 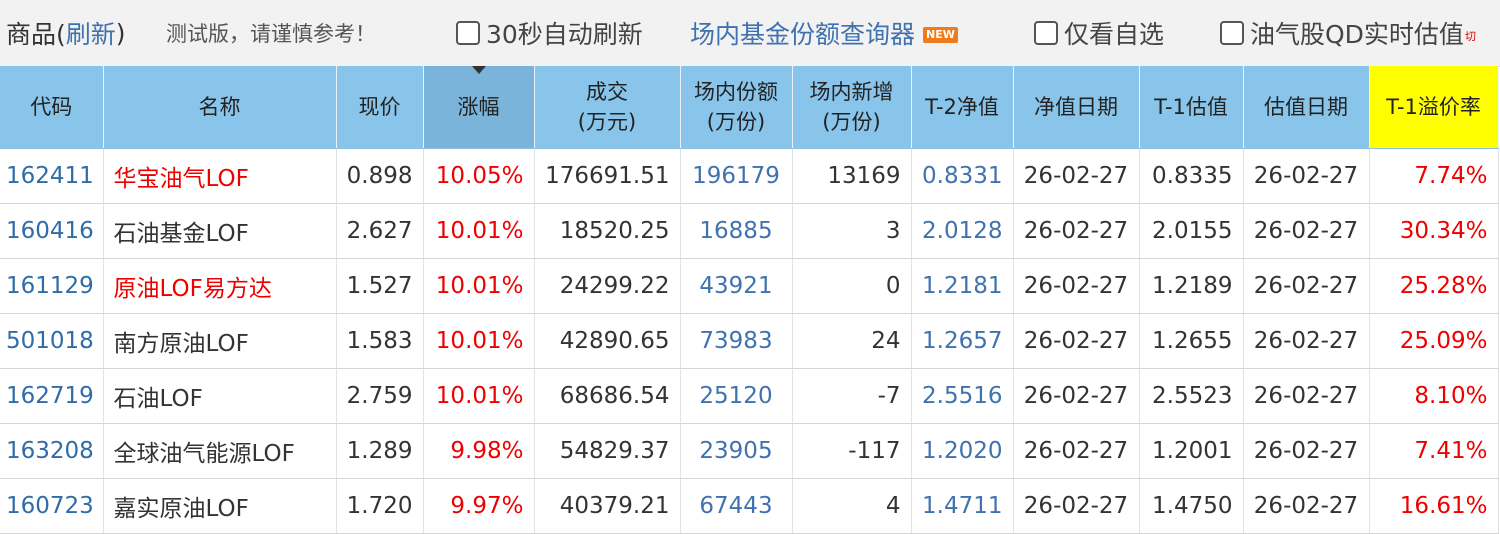 What do you see at coordinates (852, 341) in the screenshot?
I see `cell-new-shares: 24` at bounding box center [852, 341].